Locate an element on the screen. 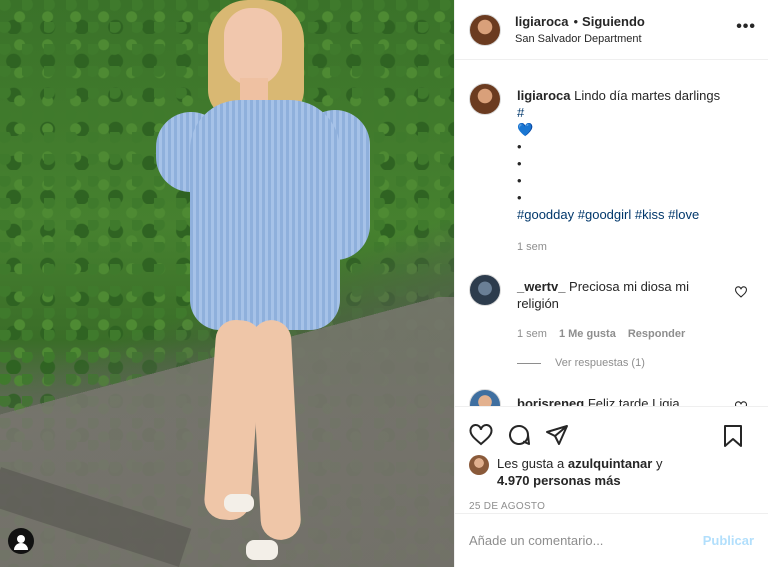  more-horizontal-icon: ••• is located at coordinates (746, 27).